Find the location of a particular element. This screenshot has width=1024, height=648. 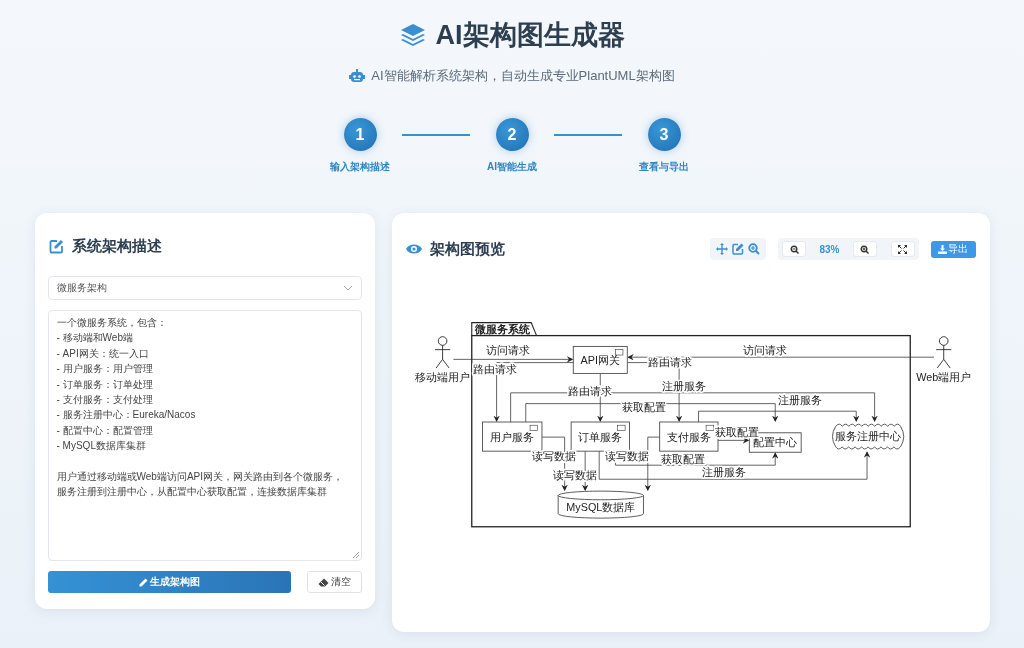

actor-label: 移动端用户 is located at coordinates (442, 376).